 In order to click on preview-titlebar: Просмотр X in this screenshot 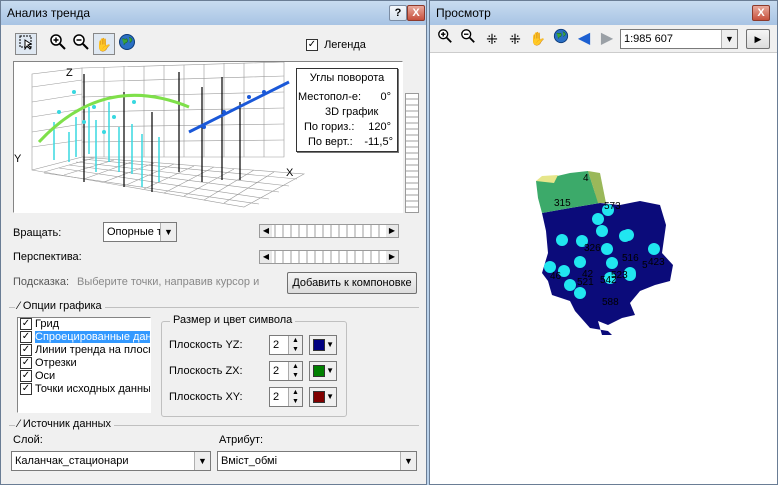, I will do `click(603, 13)`.